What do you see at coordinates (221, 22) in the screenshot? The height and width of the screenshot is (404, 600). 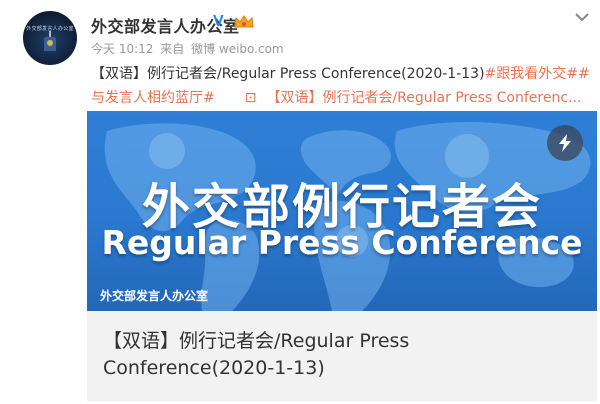 I see `verified-icon: V` at bounding box center [221, 22].